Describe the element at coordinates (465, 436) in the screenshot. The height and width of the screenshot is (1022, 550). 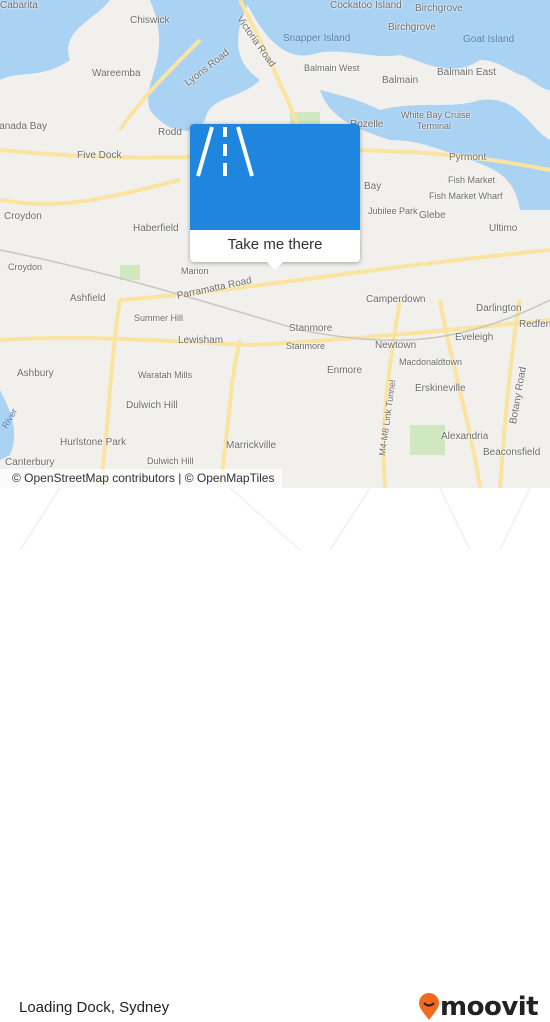
I see `map-label: Alexandria` at that location.